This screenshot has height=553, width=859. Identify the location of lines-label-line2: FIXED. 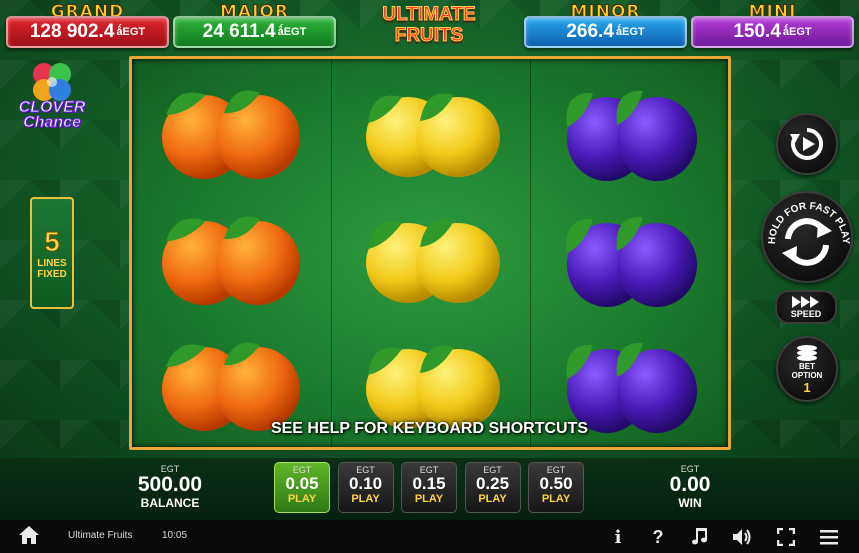
(52, 274).